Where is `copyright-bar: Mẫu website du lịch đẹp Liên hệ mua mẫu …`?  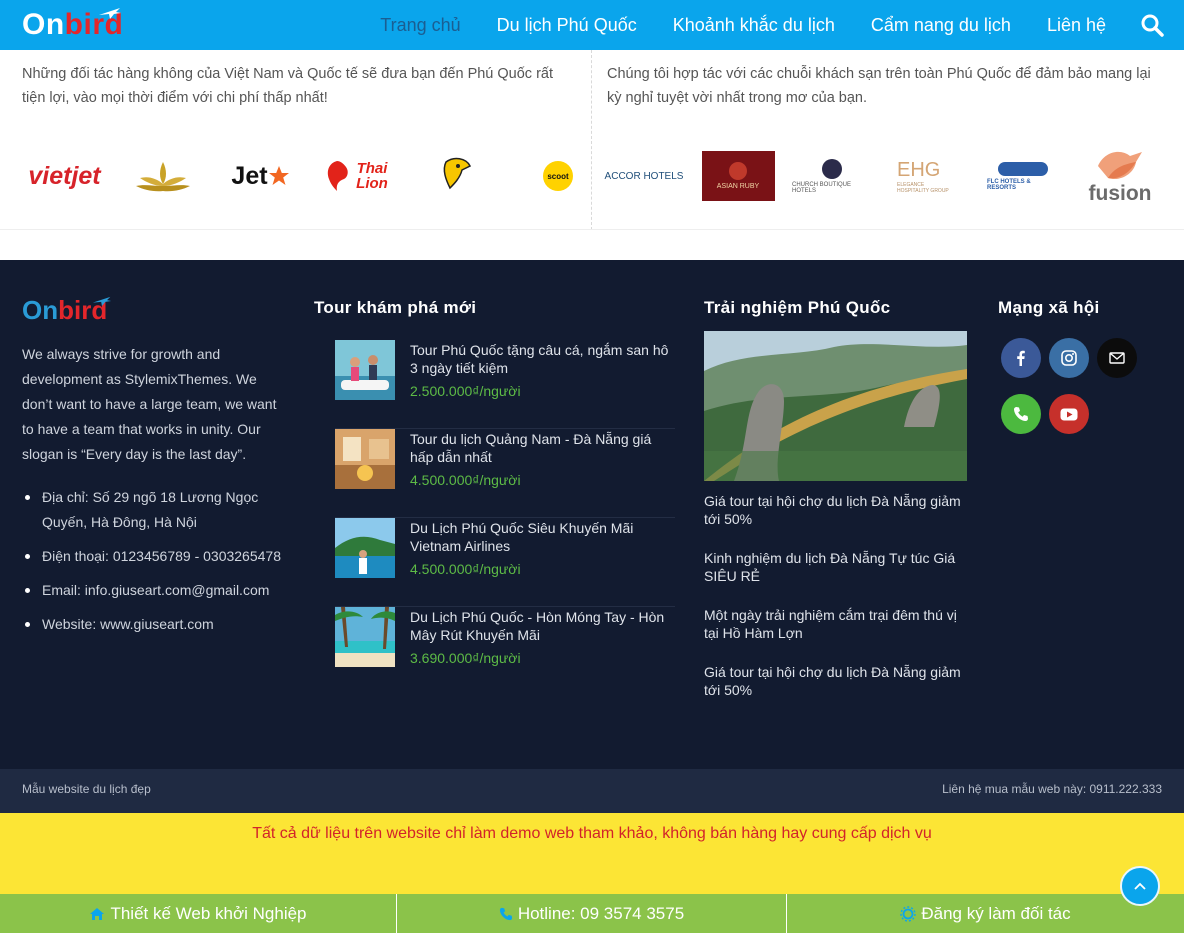
copyright-bar: Mẫu website du lịch đẹp Liên hệ mua mẫu … is located at coordinates (592, 791).